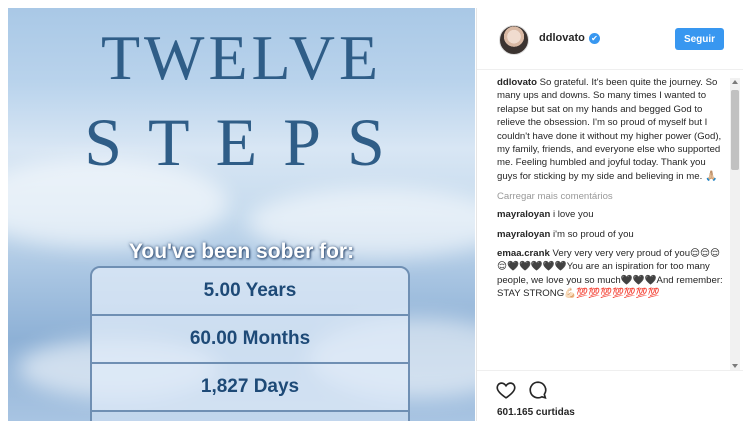 The width and height of the screenshot is (750, 421). I want to click on comment-item: mayraloyan i'm so proud of you, so click(610, 234).